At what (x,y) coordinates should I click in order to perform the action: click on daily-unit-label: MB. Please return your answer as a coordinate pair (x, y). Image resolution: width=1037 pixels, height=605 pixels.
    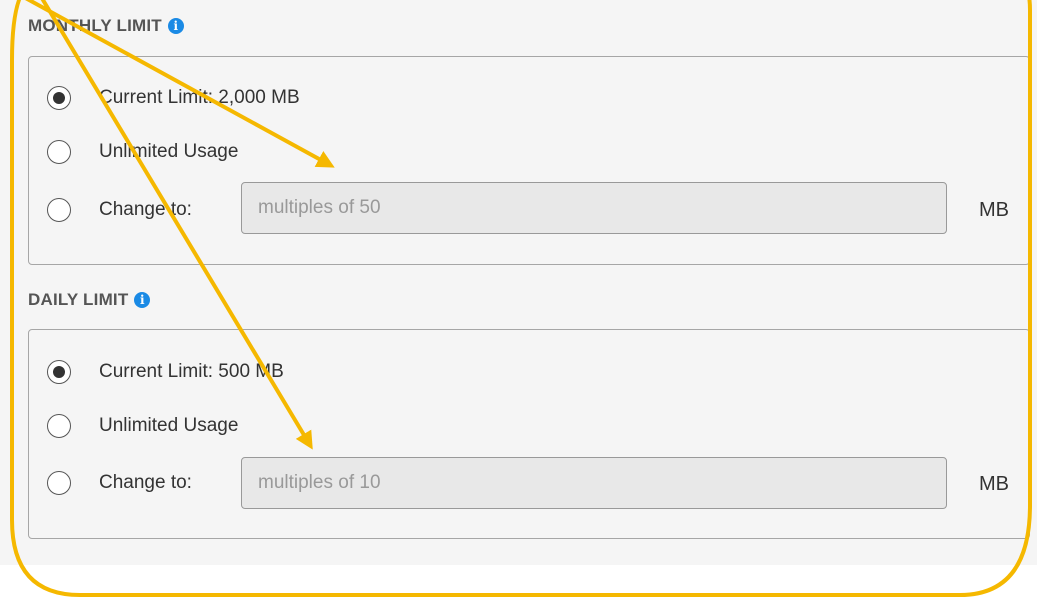
    Looking at the image, I should click on (994, 484).